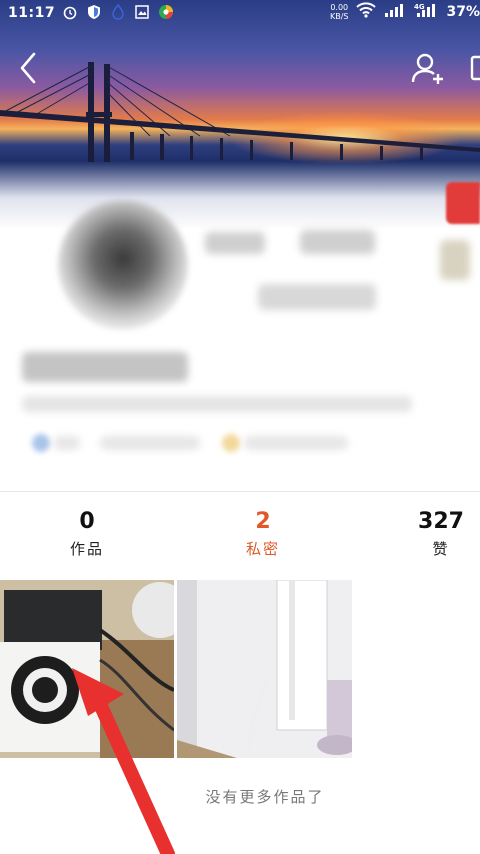 Image resolution: width=480 pixels, height=854 pixels. I want to click on alarm-icon, so click(70, 12).